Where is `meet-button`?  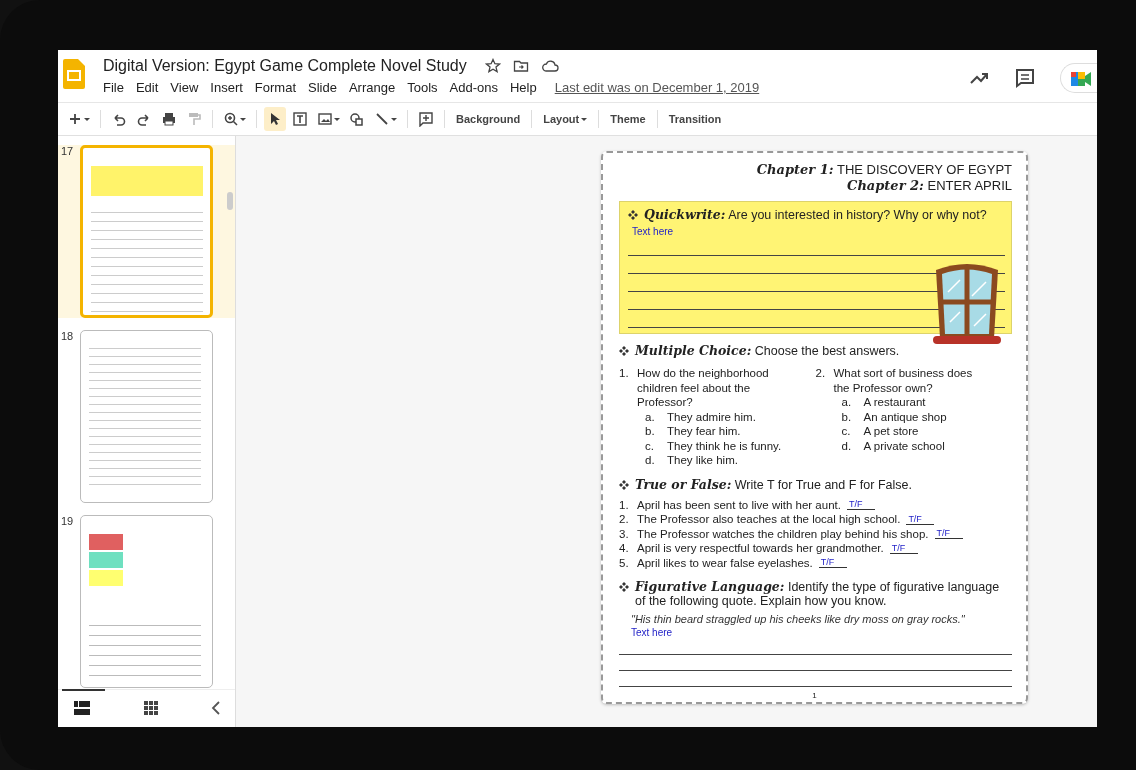
meet-button is located at coordinates (1078, 78).